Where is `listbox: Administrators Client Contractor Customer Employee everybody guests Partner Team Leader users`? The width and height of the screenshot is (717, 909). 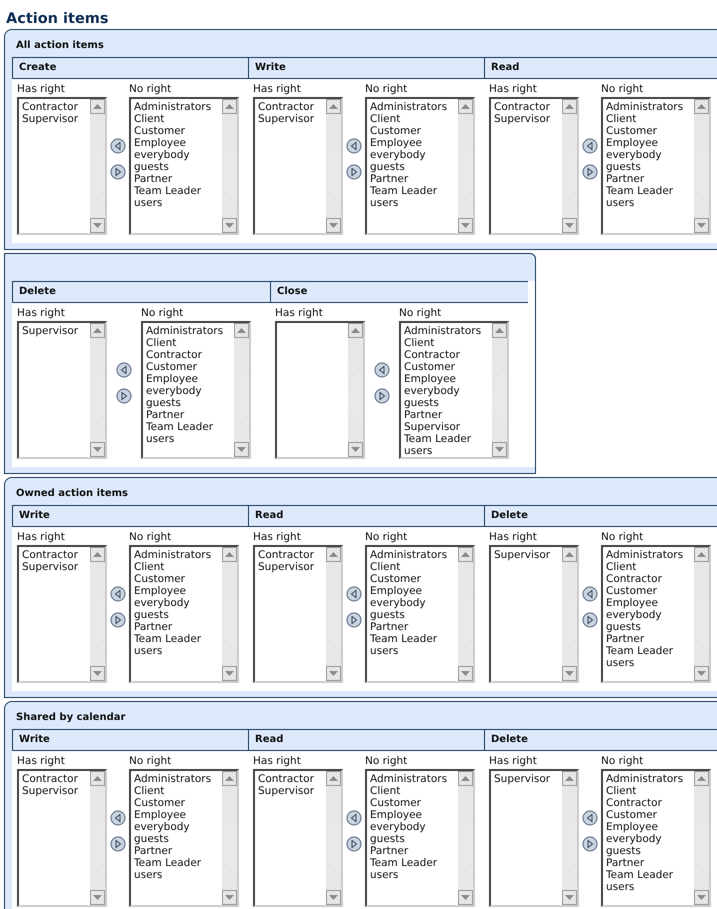
listbox: Administrators Client Contractor Customer Employee everybody guests Partner Team Leader users is located at coordinates (196, 390).